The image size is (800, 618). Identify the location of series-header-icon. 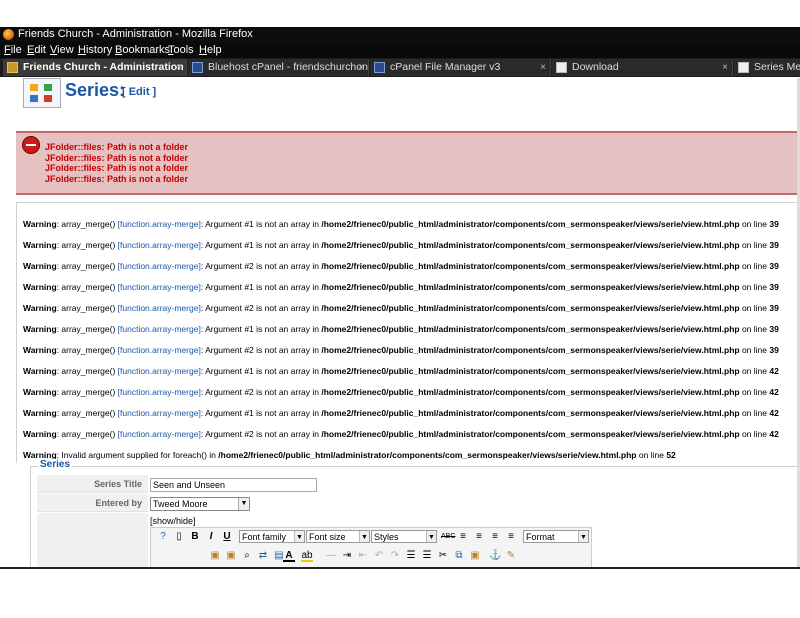
(42, 93).